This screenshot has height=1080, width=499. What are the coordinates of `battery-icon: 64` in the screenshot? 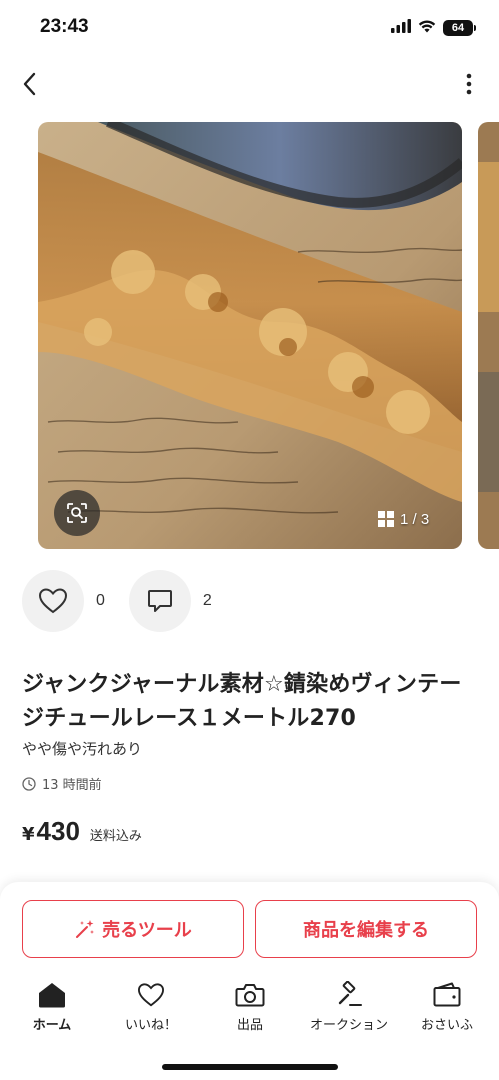 It's located at (459, 27).